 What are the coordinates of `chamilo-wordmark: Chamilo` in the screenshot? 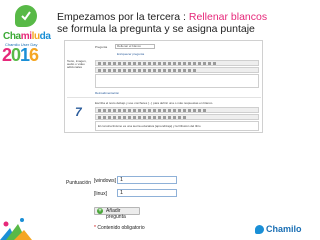 It's located at (284, 229).